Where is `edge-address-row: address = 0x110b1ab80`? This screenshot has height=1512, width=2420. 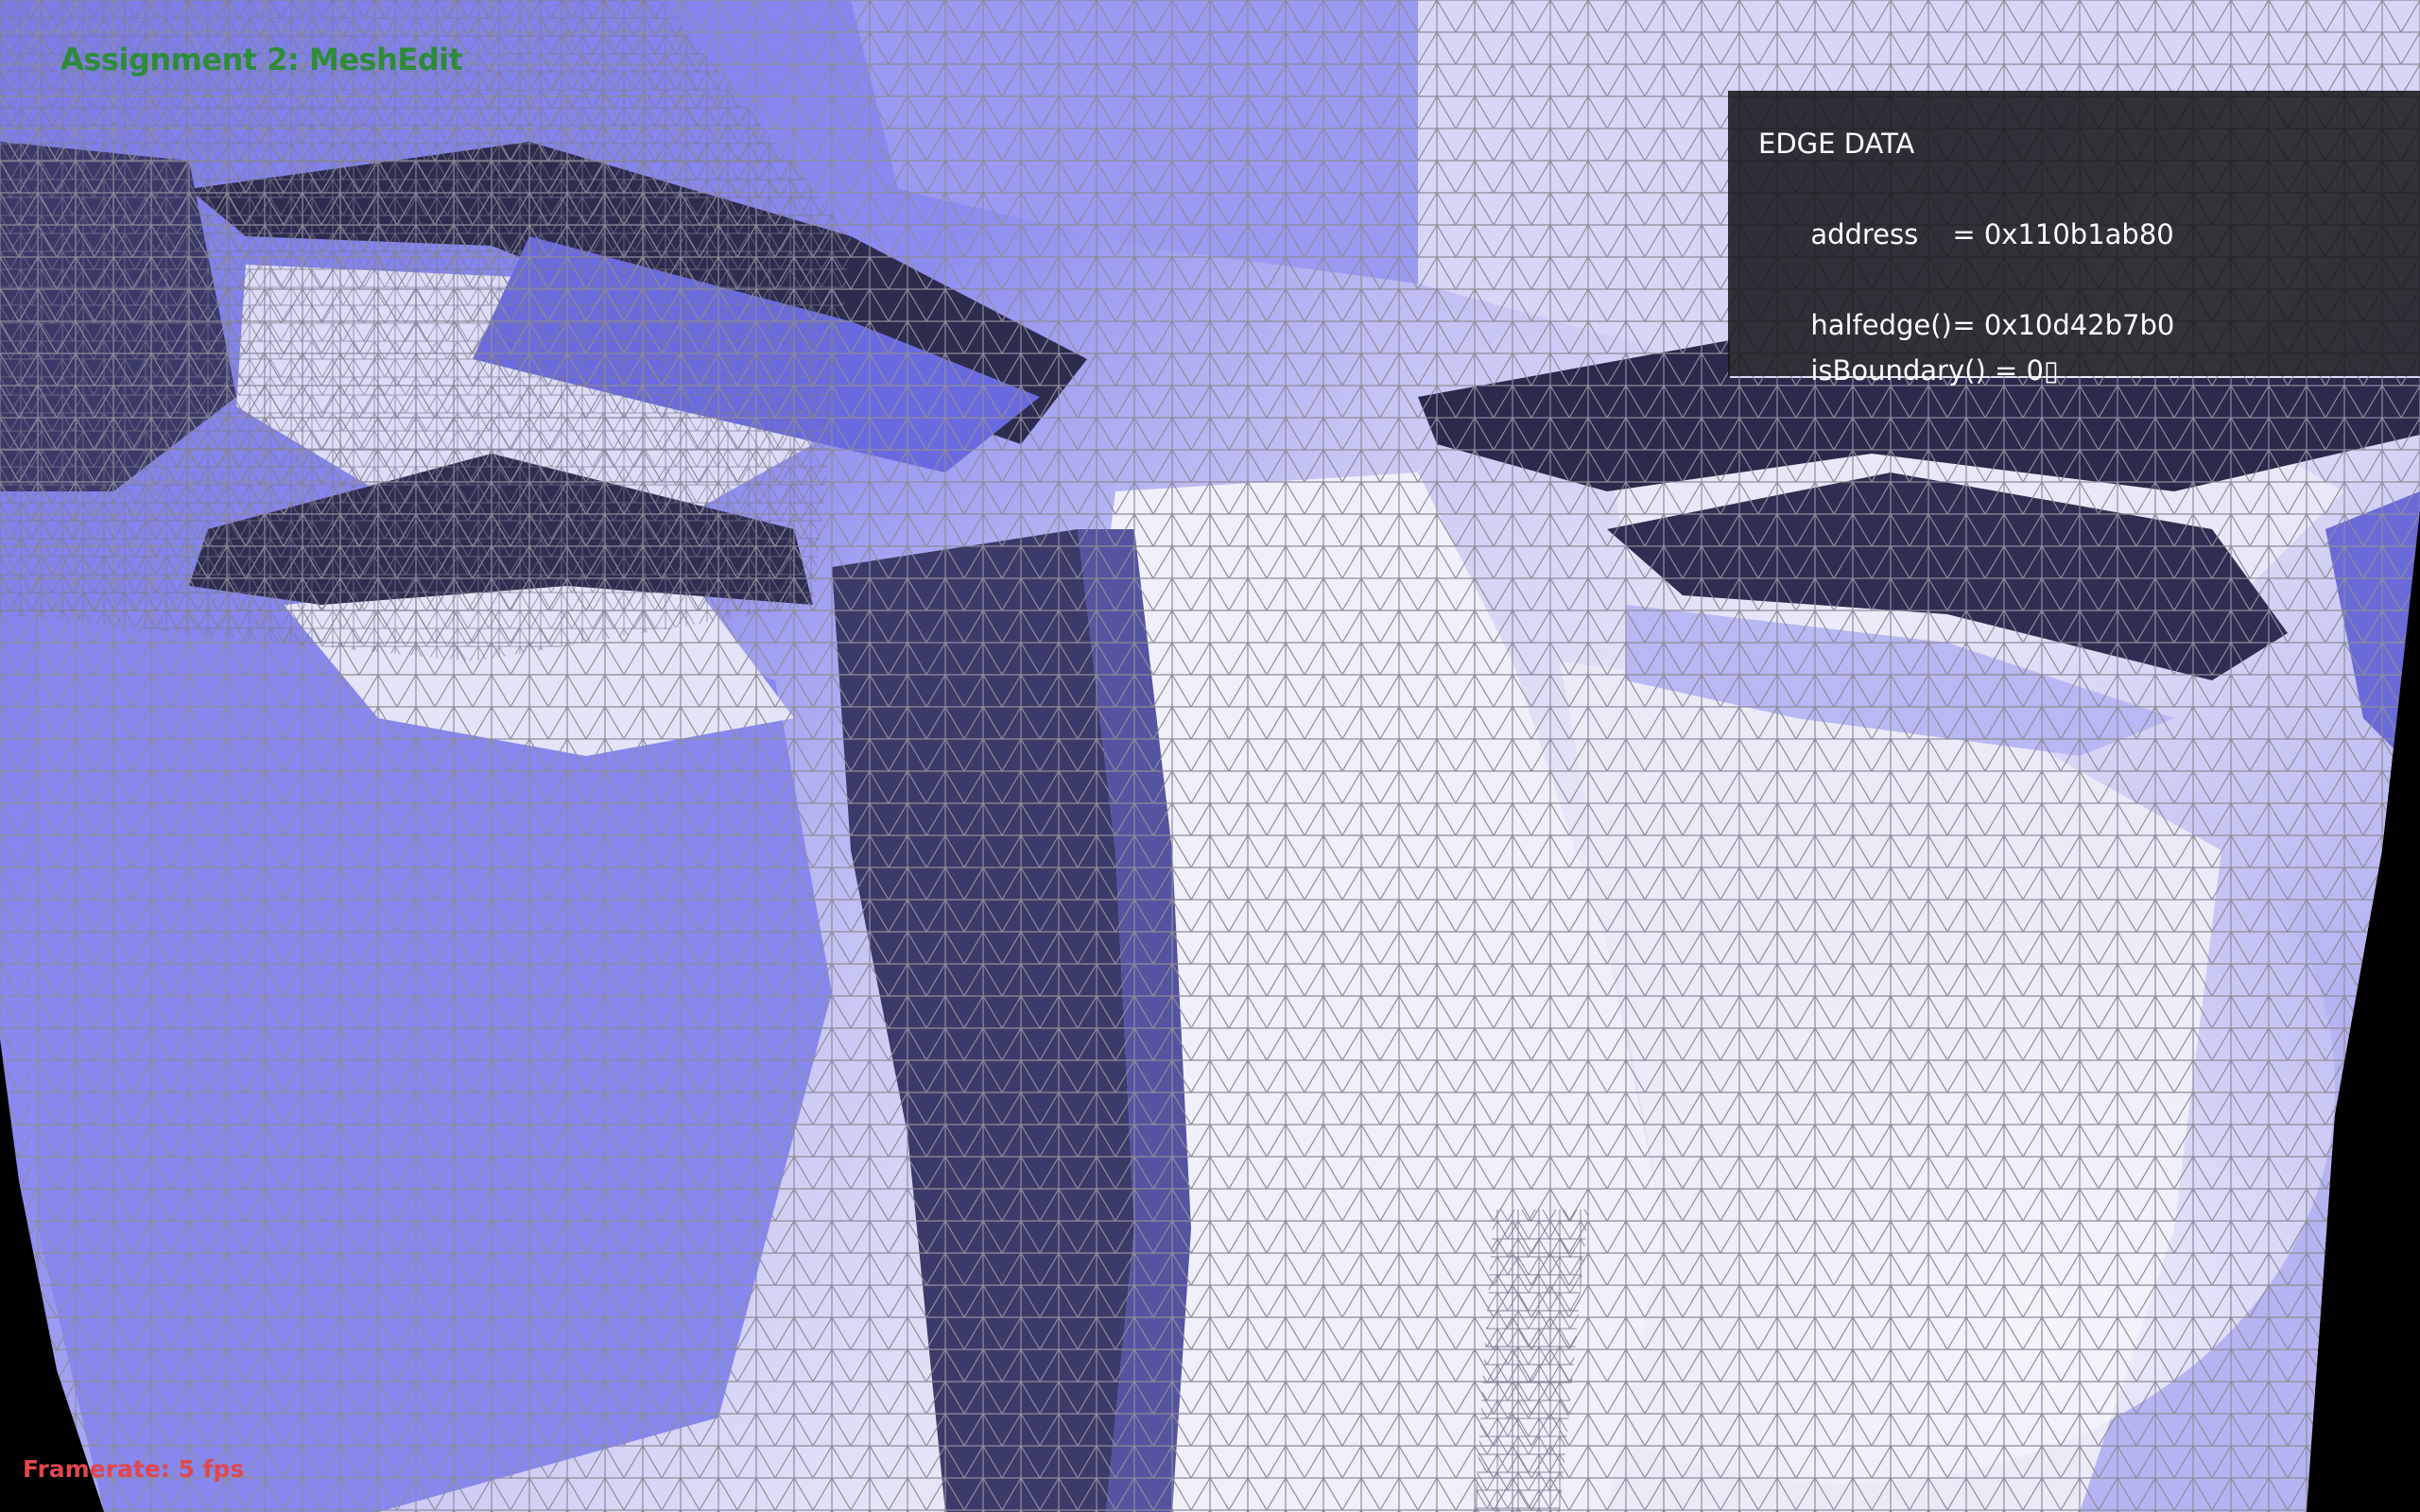
edge-address-row: address = 0x110b1ab80 is located at coordinates (2089, 208).